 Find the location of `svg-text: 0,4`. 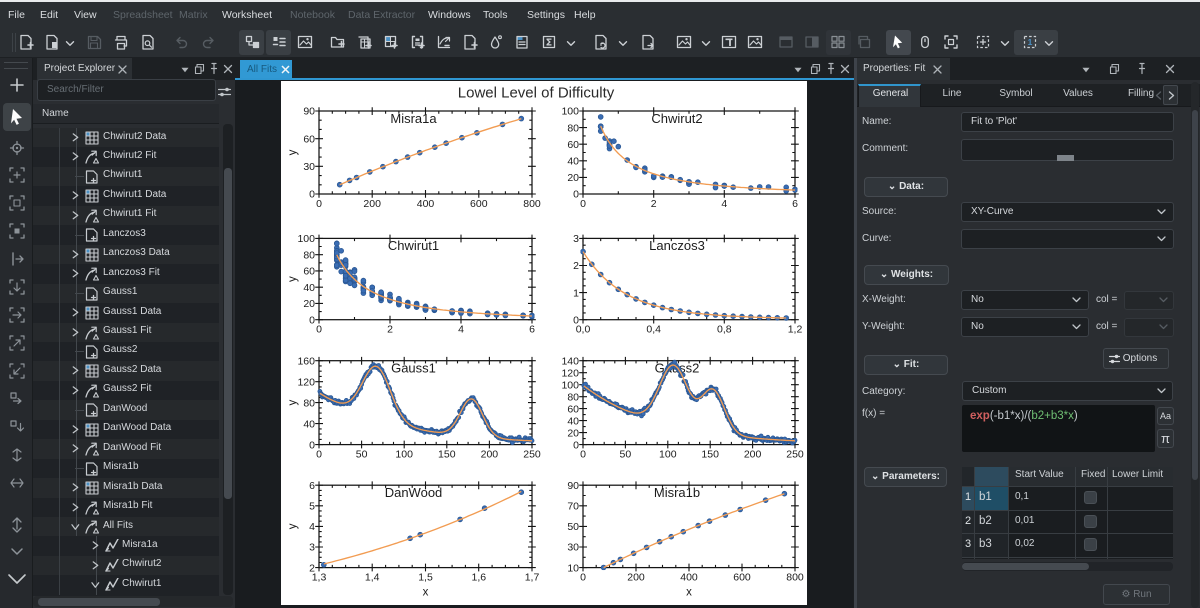

svg-text: 0,4 is located at coordinates (653, 330).